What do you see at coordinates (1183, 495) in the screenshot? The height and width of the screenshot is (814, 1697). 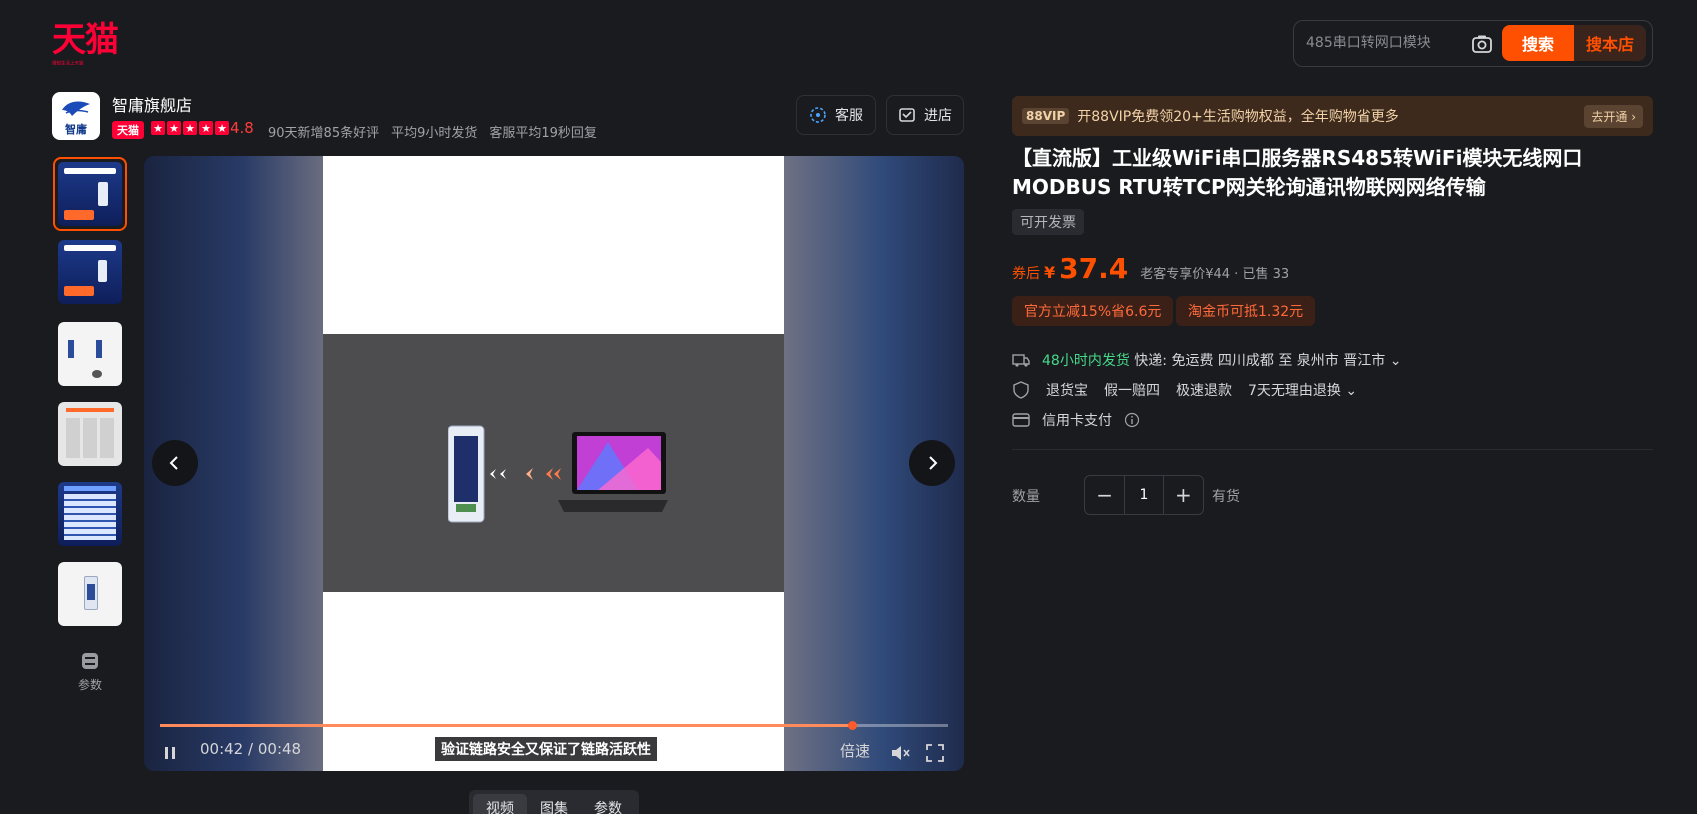 I see `increase-button: +` at bounding box center [1183, 495].